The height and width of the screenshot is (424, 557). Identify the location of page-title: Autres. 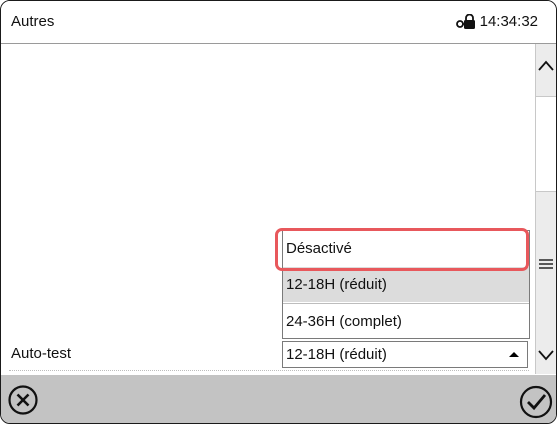
(33, 21).